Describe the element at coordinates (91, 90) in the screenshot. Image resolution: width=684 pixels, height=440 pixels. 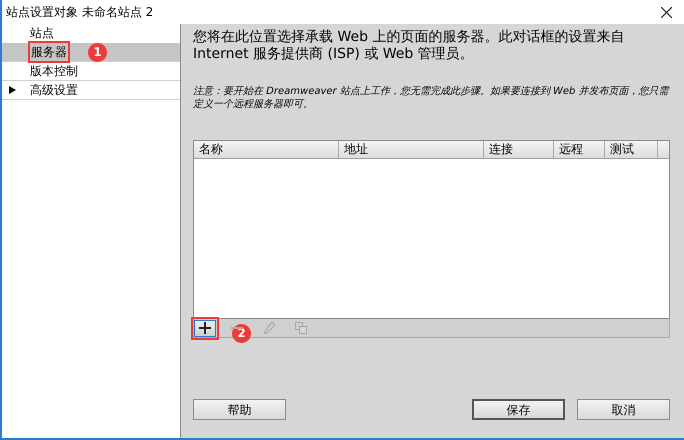
I see `sidebar-item: 高级设置` at that location.